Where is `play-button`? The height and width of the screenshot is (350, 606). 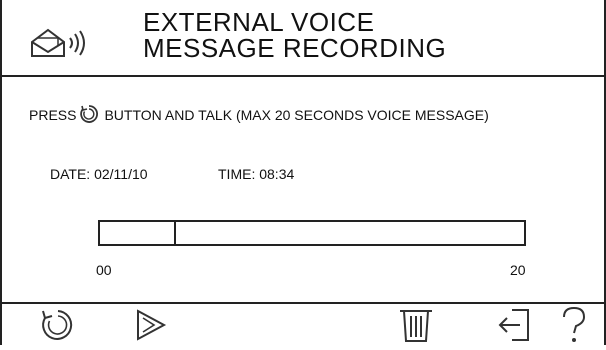 play-button is located at coordinates (152, 325).